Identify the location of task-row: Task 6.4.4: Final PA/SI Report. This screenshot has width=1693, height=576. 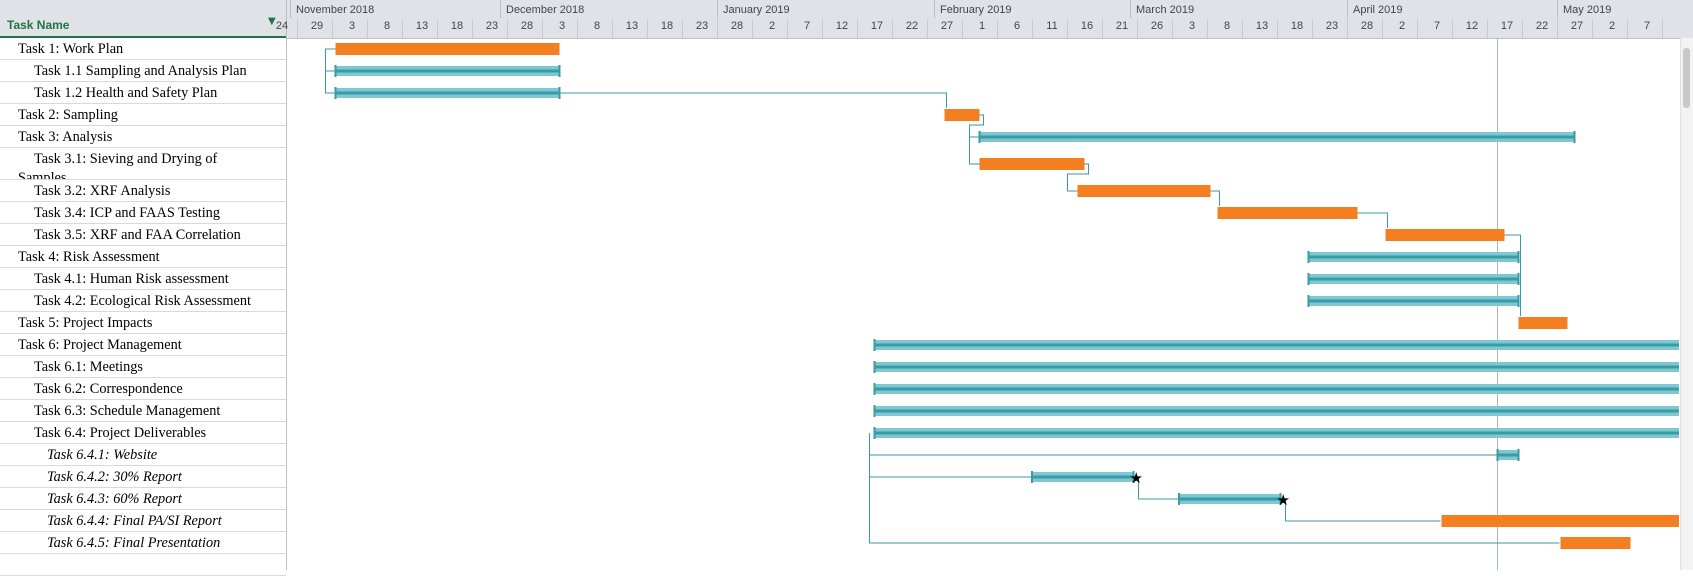
(143, 521).